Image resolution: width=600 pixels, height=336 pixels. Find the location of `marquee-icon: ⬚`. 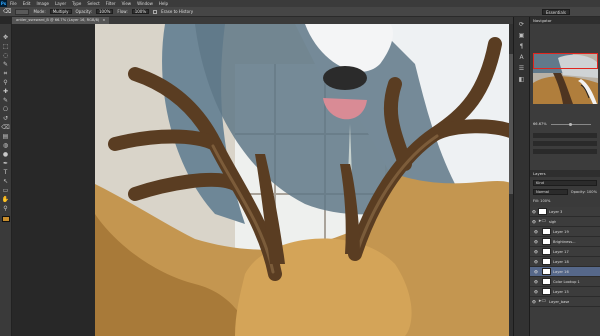

marquee-icon: ⬚ is located at coordinates (6, 46).